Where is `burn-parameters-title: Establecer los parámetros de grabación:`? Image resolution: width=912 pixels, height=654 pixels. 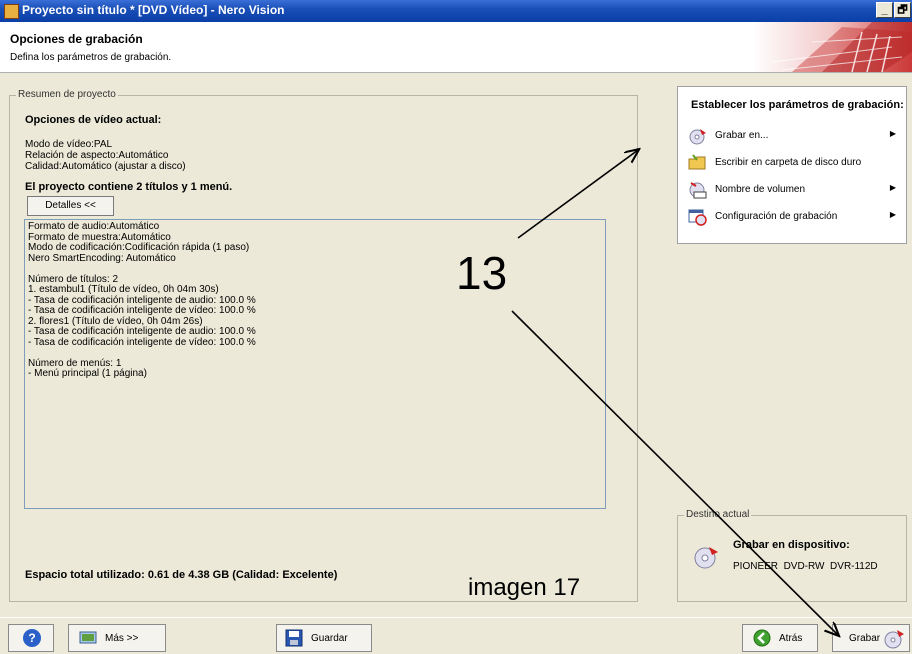
burn-parameters-title: Establecer los parámetros de grabación: is located at coordinates (797, 105).